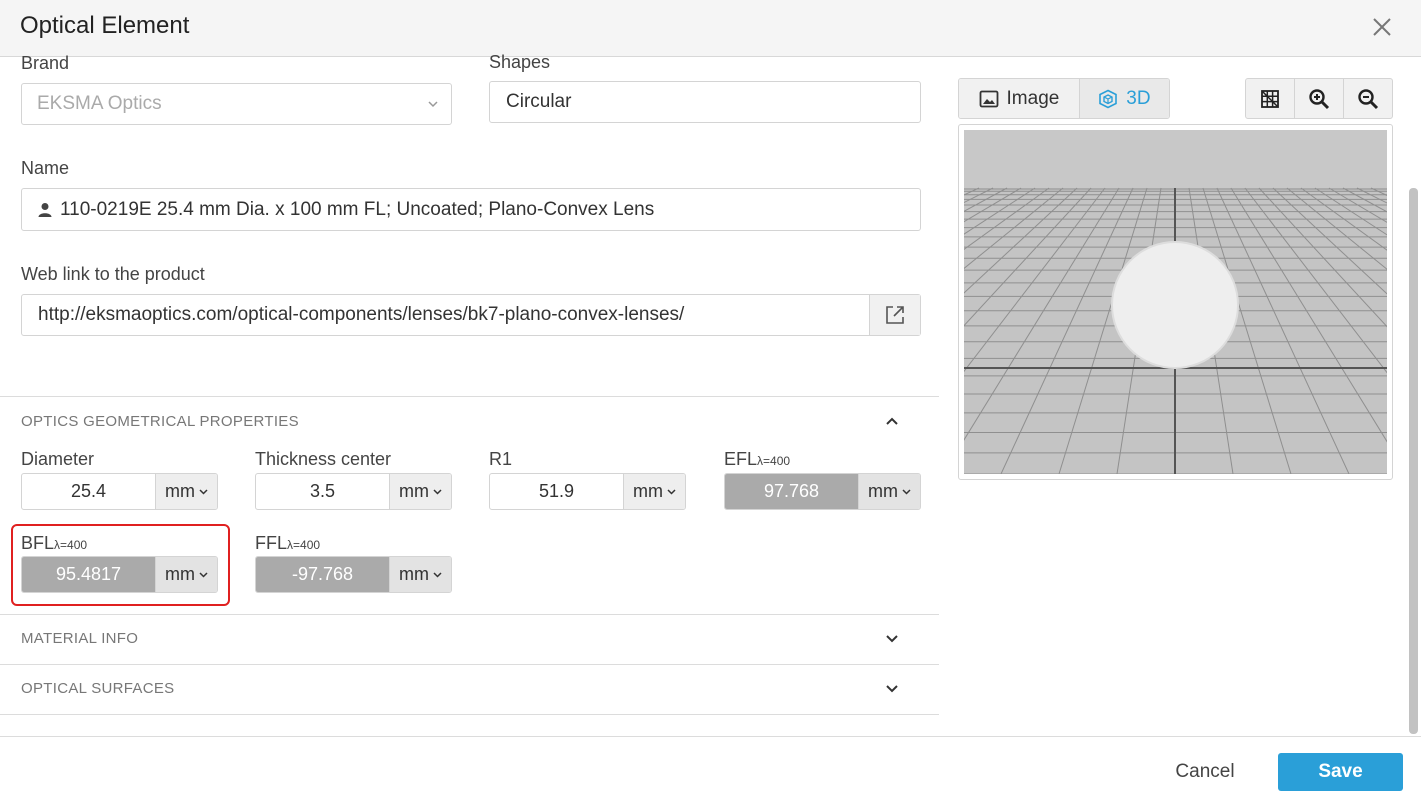 The image size is (1421, 806). Describe the element at coordinates (1123, 98) in the screenshot. I see `tab-3d: 3D` at that location.